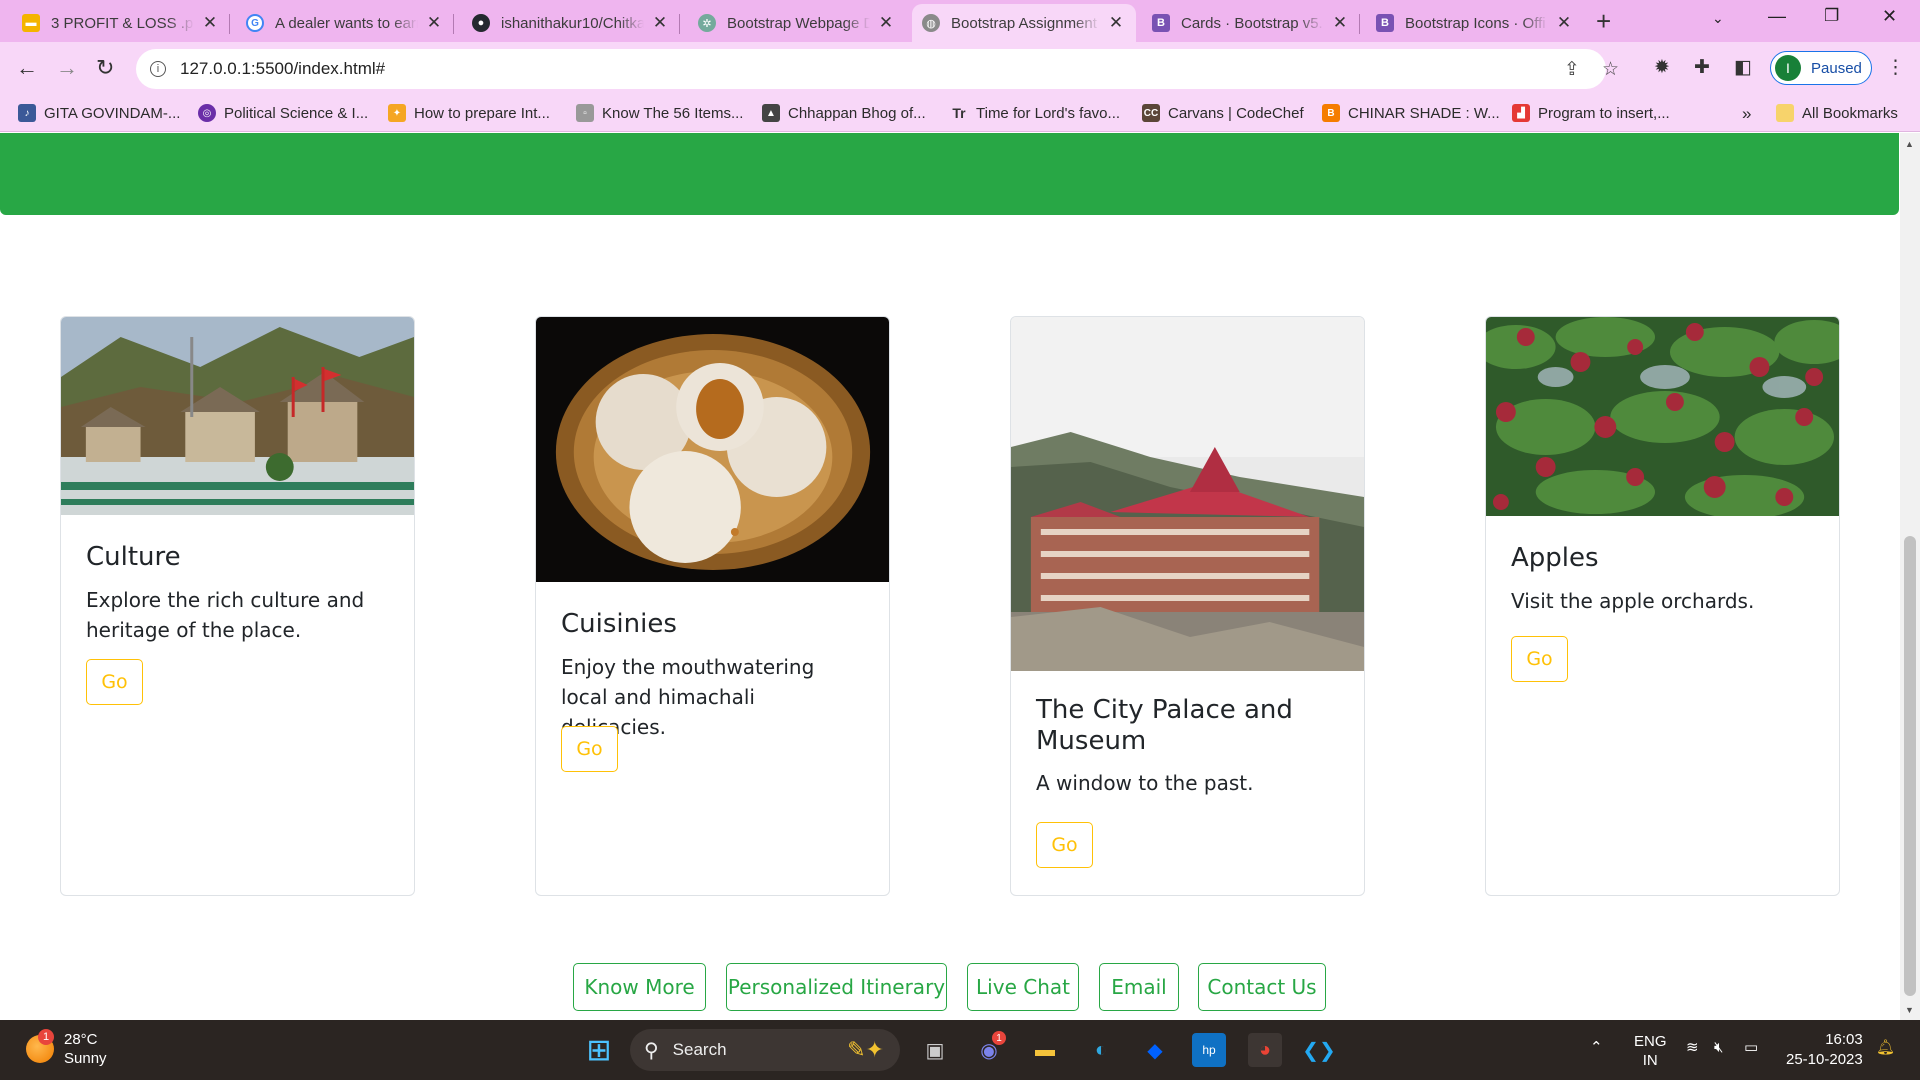  I want to click on contact-us-button: Contact Us, so click(1262, 987).